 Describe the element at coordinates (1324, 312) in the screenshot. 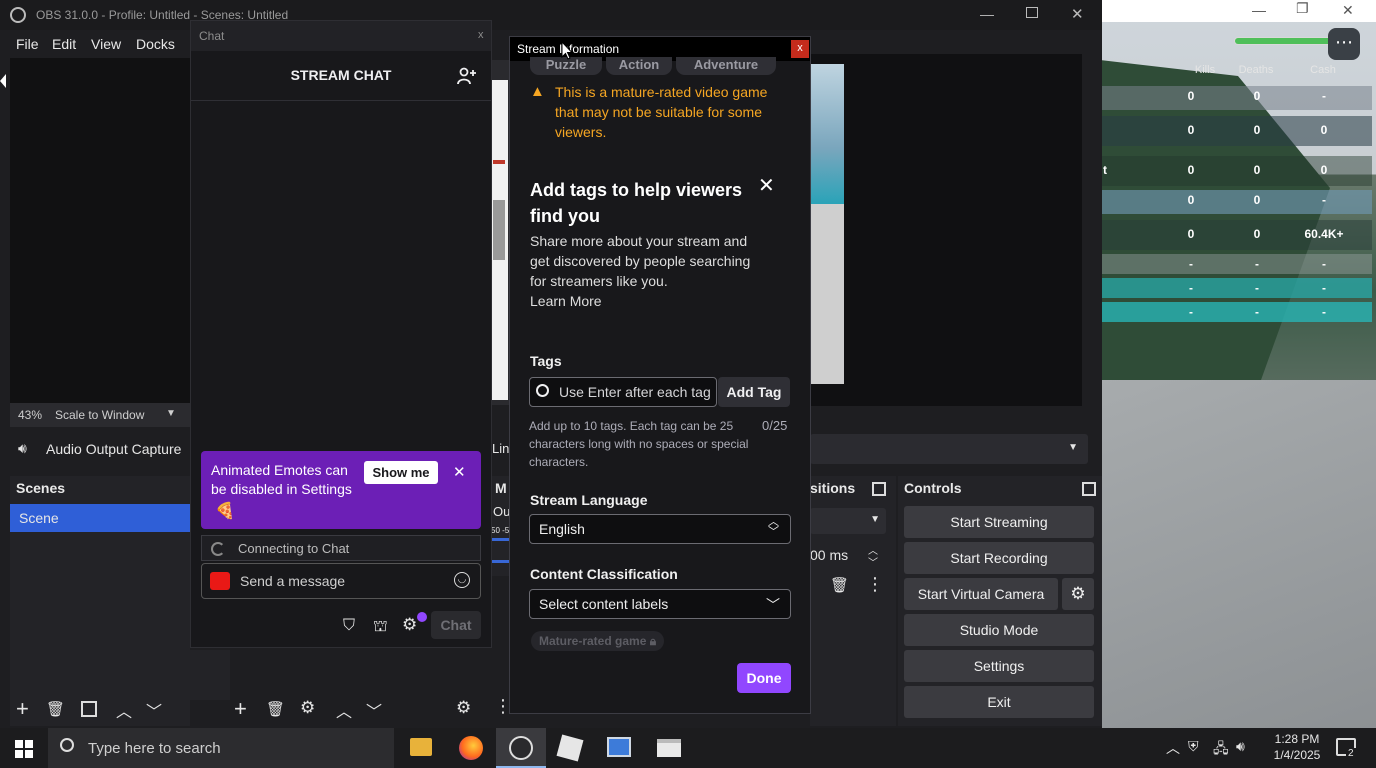

I see `leaderboard-cell-cash: -` at that location.